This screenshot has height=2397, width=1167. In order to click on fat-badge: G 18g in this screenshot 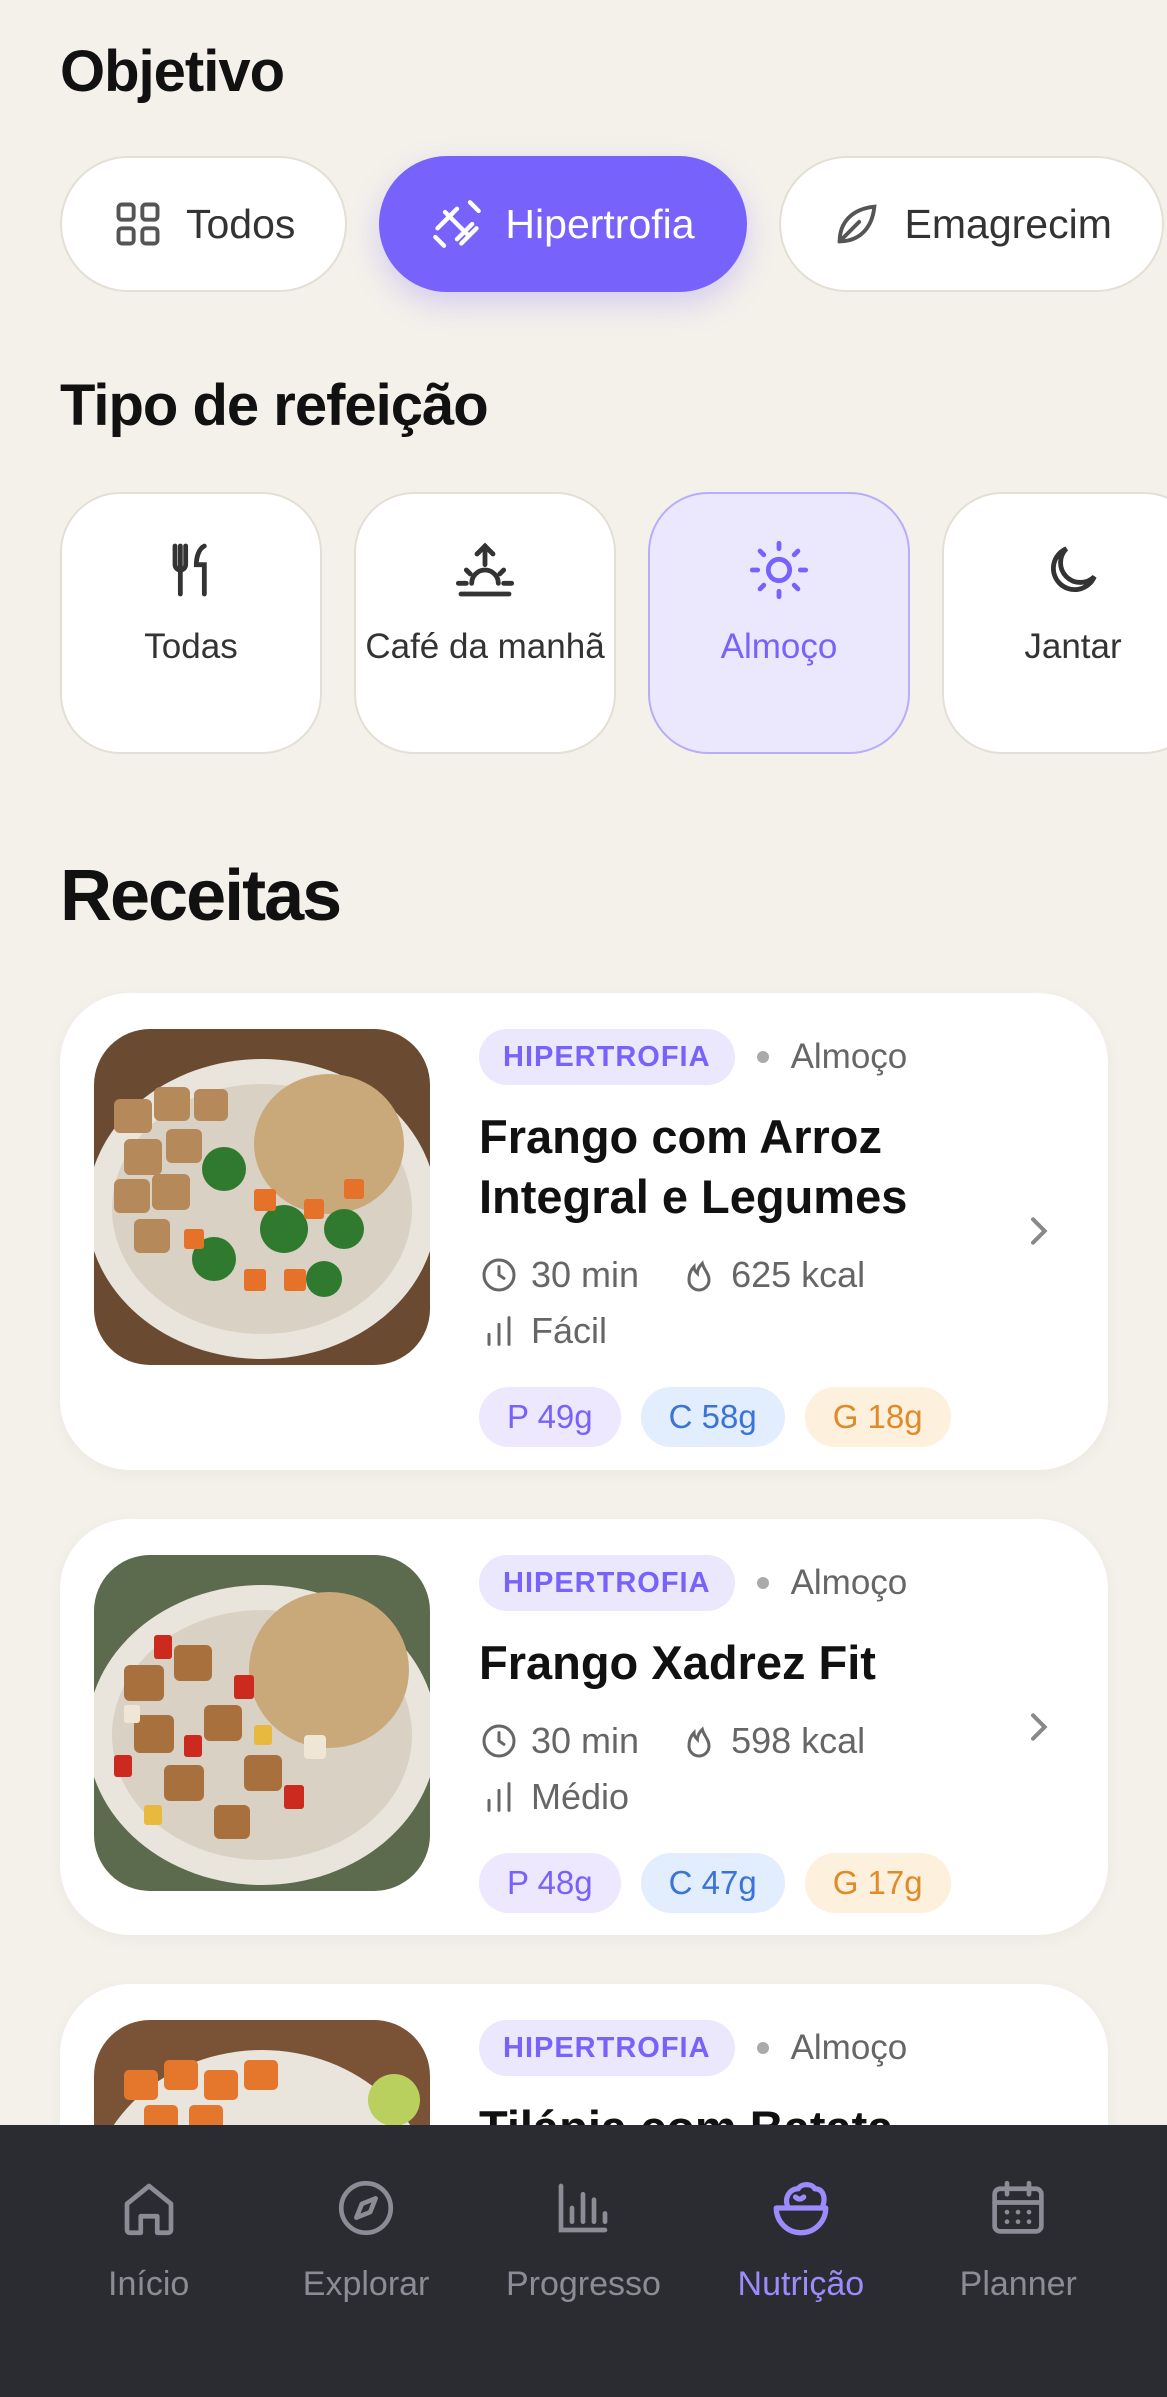, I will do `click(877, 1417)`.